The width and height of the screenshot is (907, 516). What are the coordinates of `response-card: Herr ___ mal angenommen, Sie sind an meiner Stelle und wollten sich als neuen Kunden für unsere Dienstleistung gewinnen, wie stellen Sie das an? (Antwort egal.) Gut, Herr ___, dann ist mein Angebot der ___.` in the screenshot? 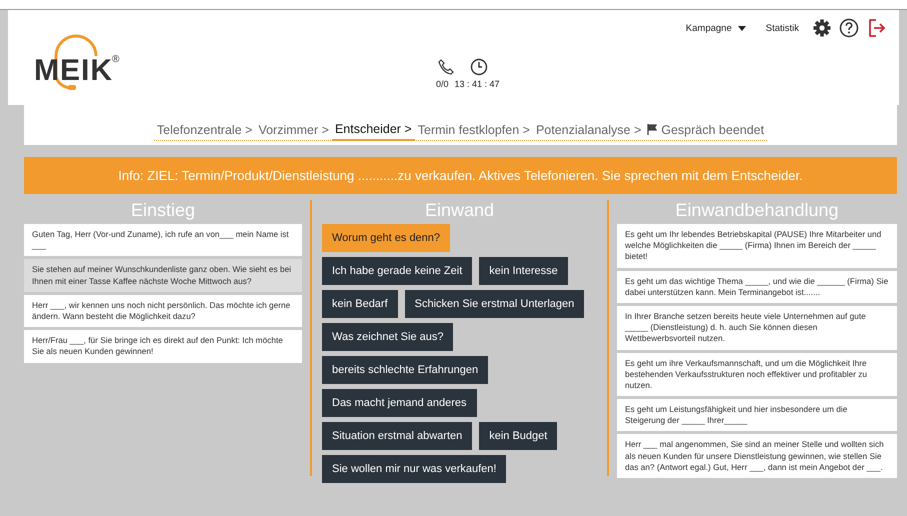 It's located at (757, 456).